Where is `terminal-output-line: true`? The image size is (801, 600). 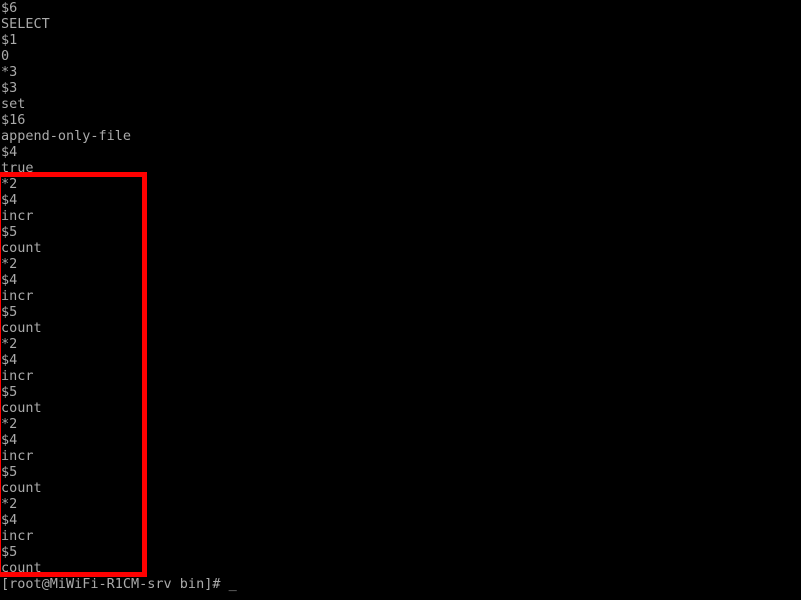 terminal-output-line: true is located at coordinates (17, 168).